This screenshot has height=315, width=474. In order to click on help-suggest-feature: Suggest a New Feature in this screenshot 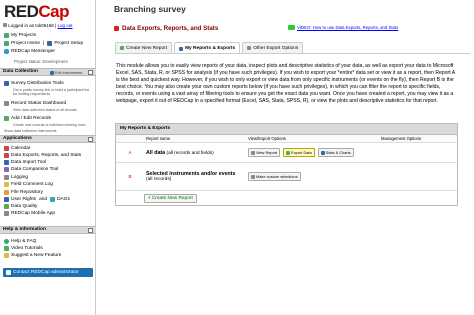, I will do `click(32, 255)`.